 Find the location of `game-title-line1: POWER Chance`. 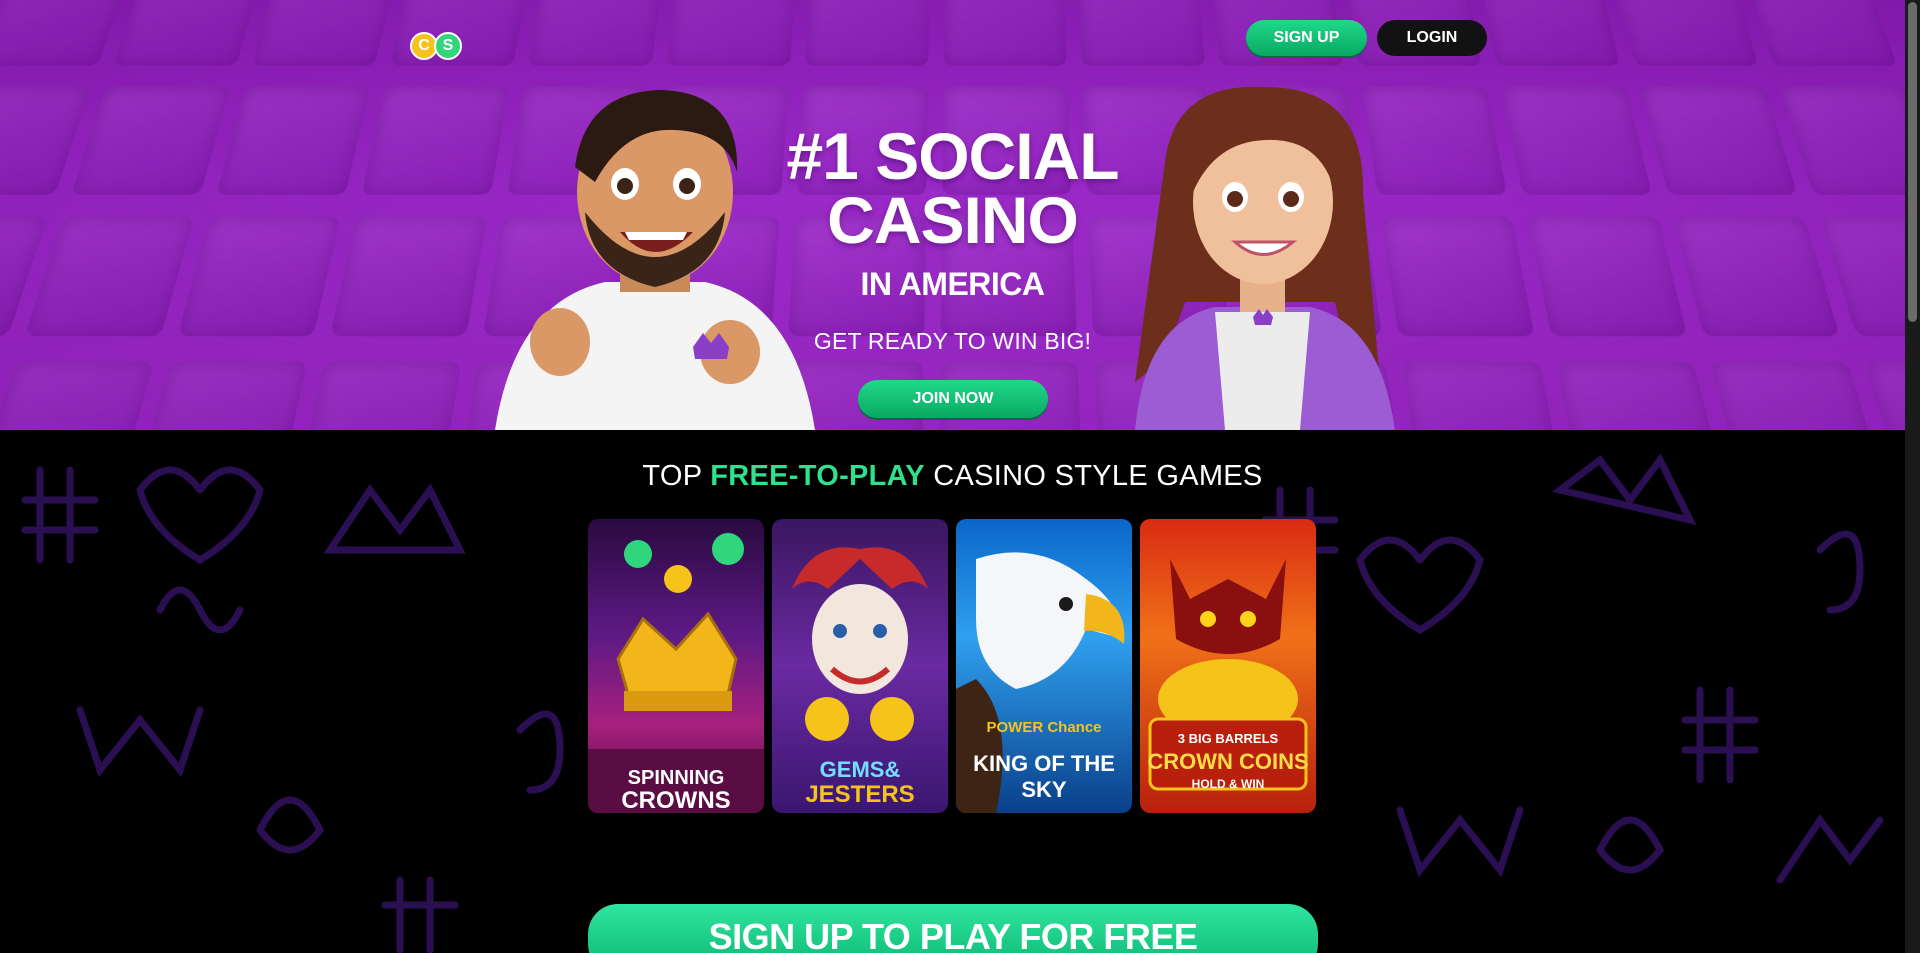

game-title-line1: POWER Chance is located at coordinates (1044, 727).